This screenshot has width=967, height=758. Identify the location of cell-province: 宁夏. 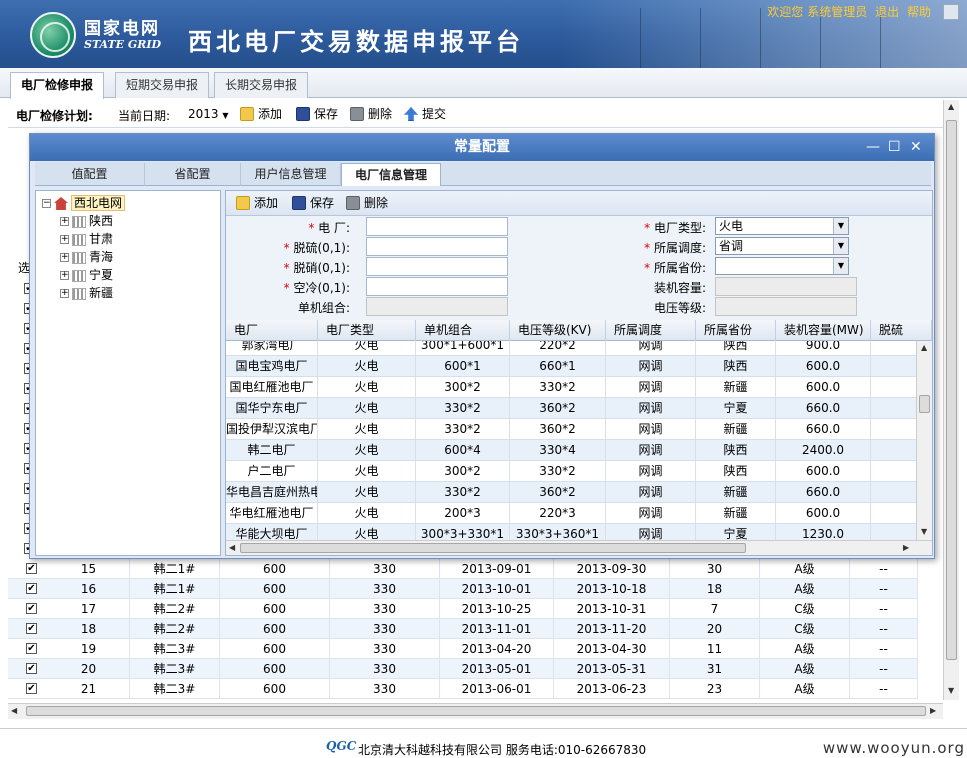
(736, 408).